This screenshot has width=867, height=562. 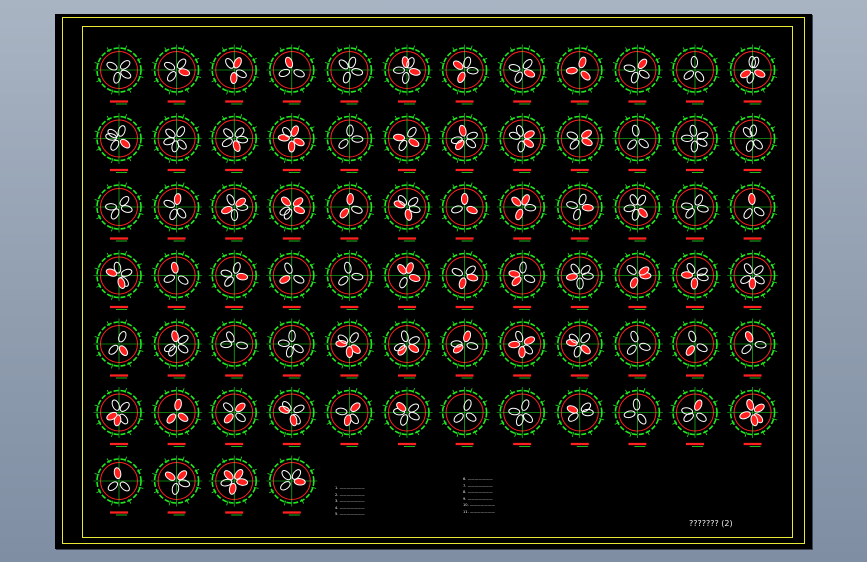 What do you see at coordinates (479, 511) in the screenshot?
I see `note-line: 11. ———————` at bounding box center [479, 511].